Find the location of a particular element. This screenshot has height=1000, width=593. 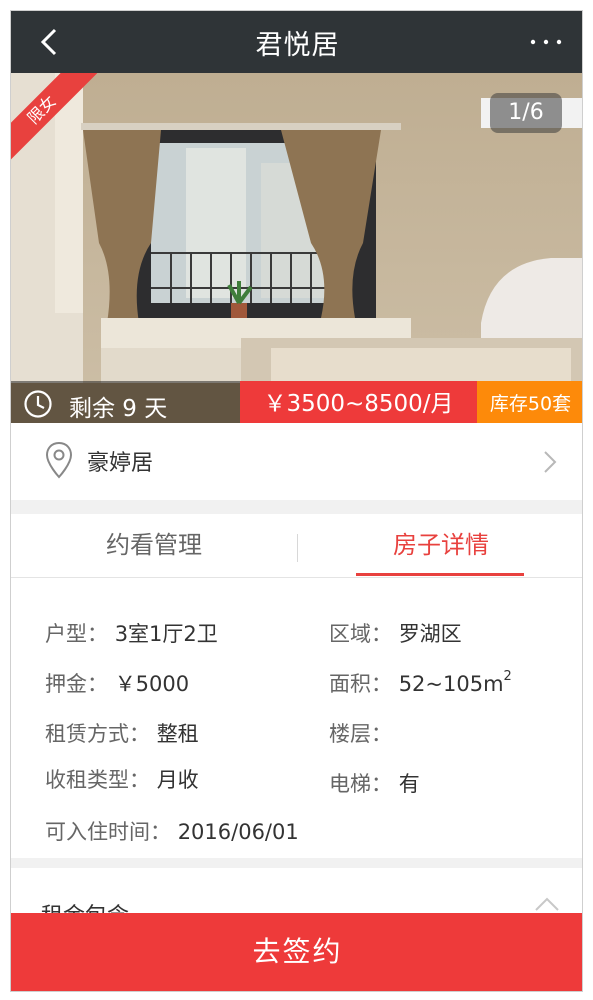

detail-deposit: 押金： ￥5000 is located at coordinates (117, 683).